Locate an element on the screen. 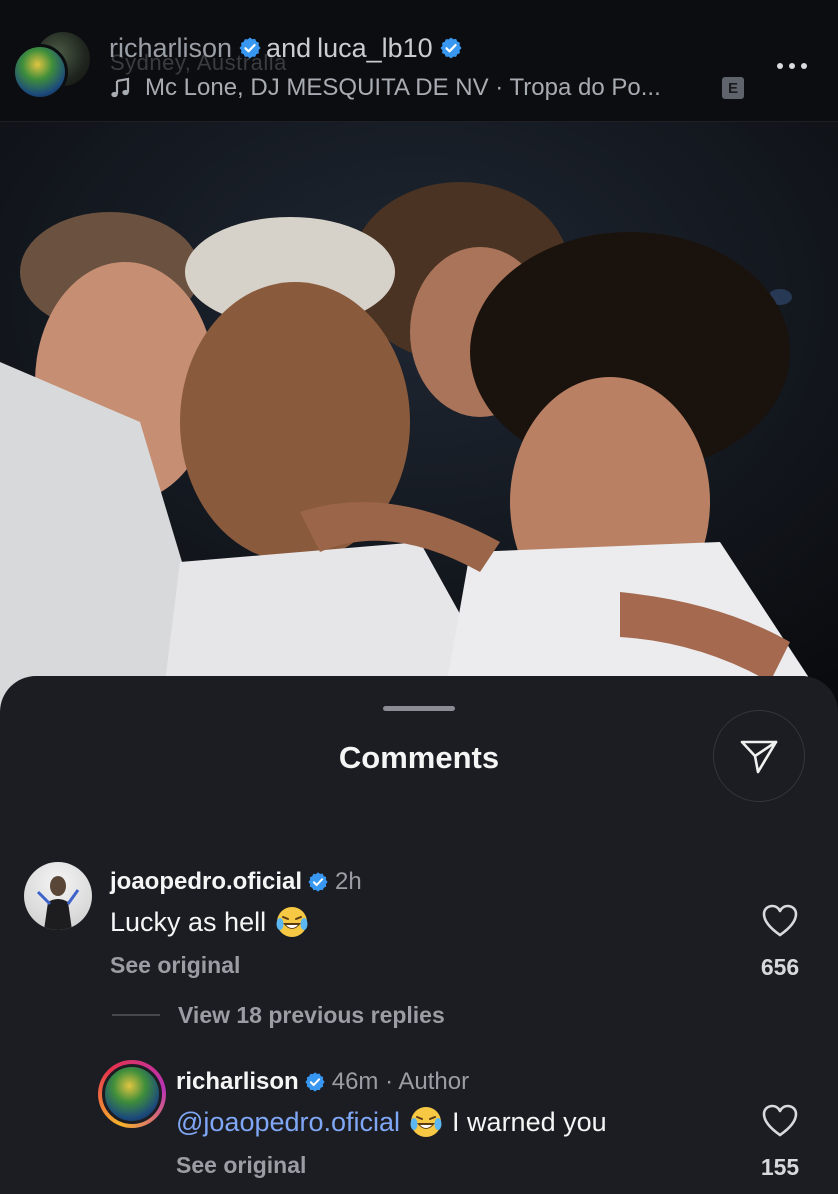 This screenshot has height=1194, width=838. reply-body: I warned you is located at coordinates (529, 1121).